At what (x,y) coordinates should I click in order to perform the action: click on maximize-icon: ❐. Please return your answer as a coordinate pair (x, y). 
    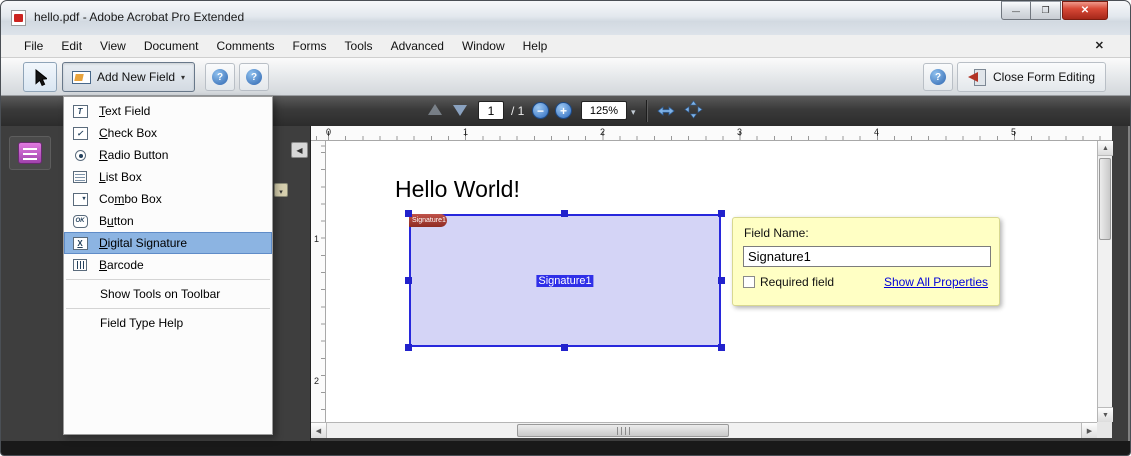
    Looking at the image, I should click on (1045, 10).